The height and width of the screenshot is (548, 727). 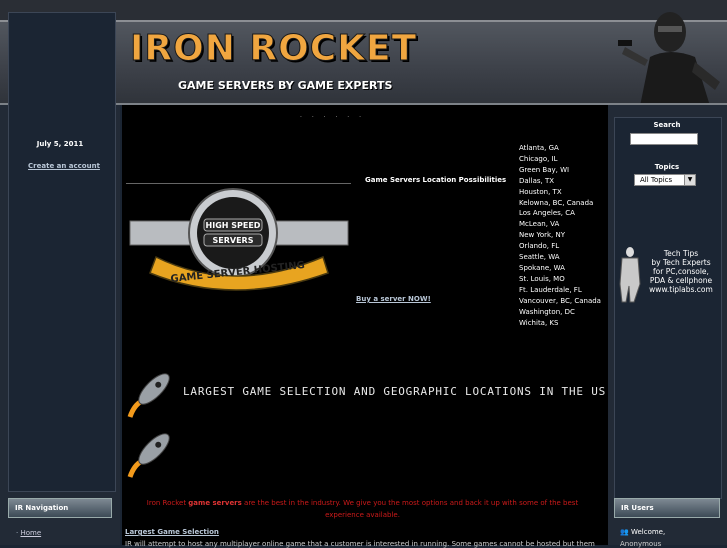 I want to click on locations-heading: Game Servers Location Possibilities, so click(x=436, y=180).